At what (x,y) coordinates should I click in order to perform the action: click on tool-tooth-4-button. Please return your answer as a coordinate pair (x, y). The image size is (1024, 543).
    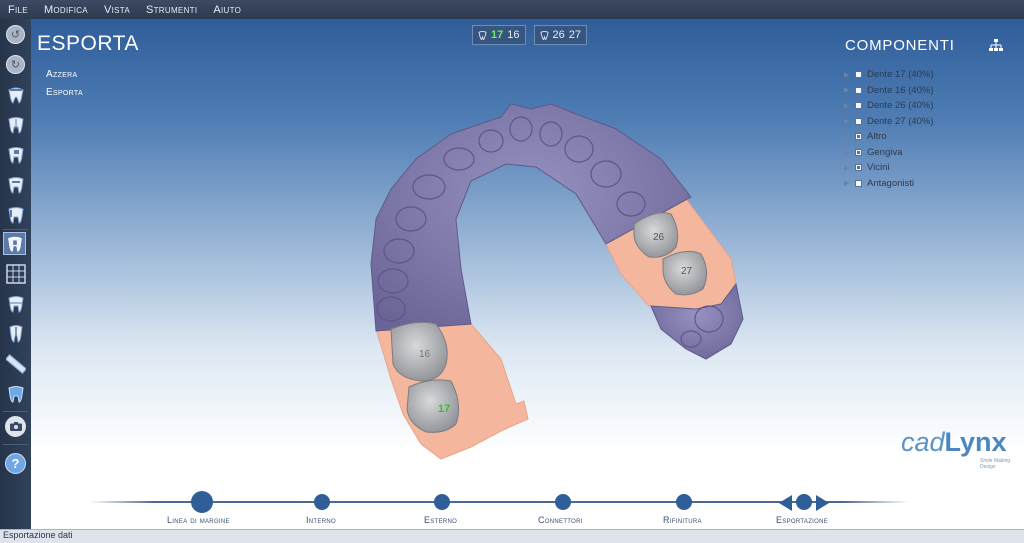
    Looking at the image, I should click on (15, 184).